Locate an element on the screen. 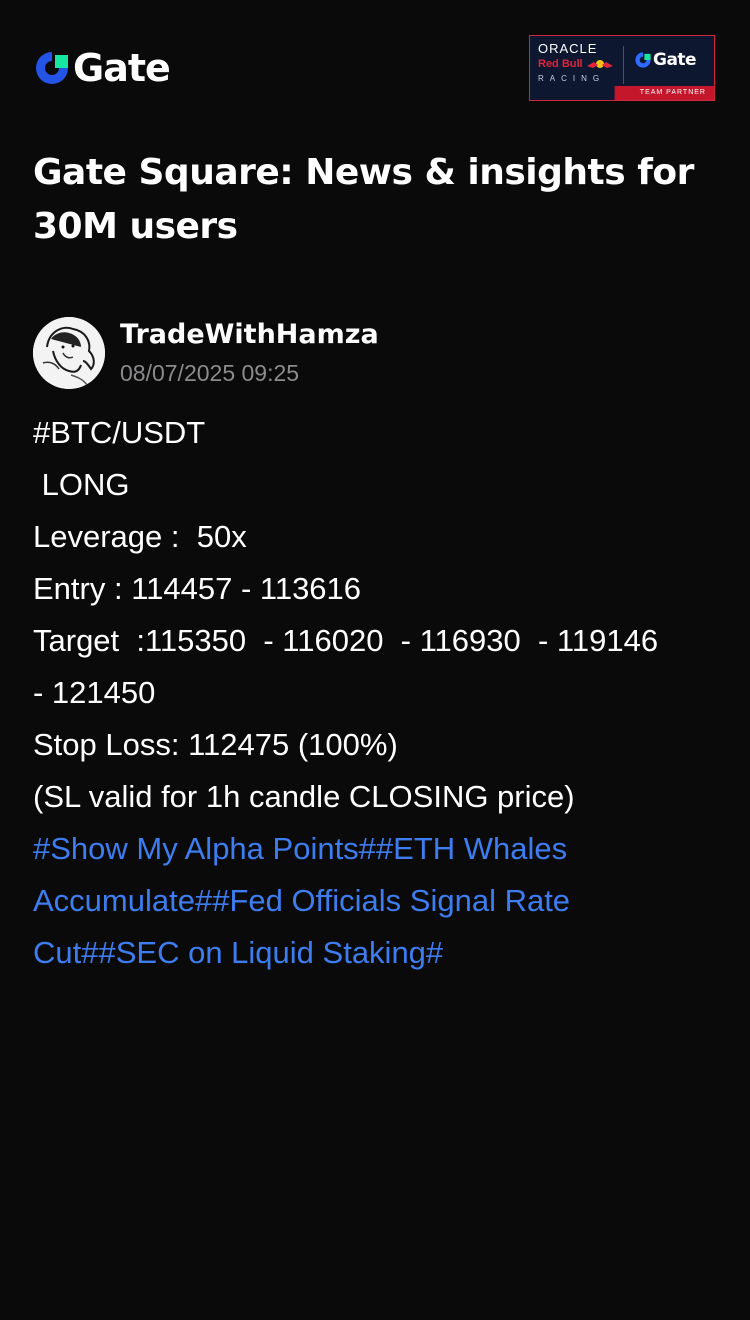 The height and width of the screenshot is (1320, 750). red-bull-icon is located at coordinates (599, 64).